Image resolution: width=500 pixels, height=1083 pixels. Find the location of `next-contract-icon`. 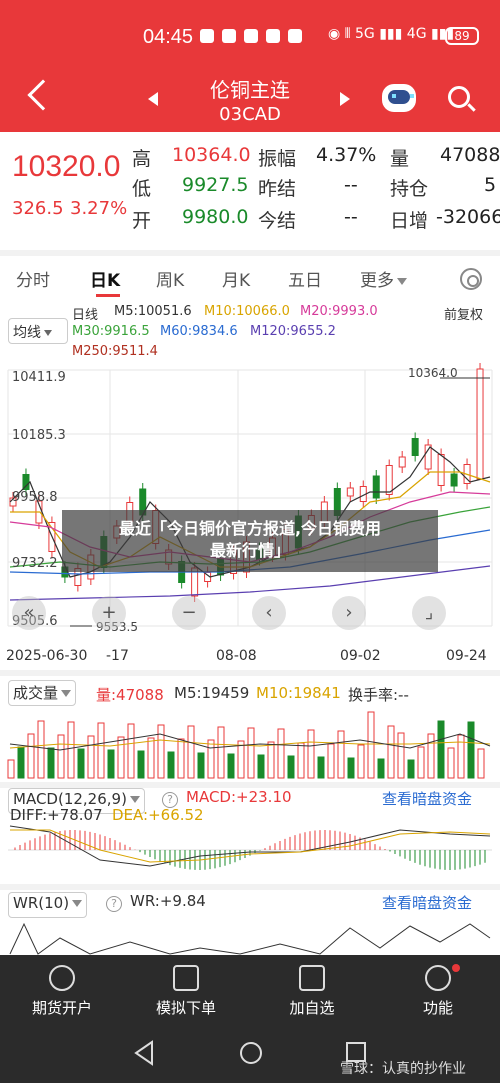

next-contract-icon is located at coordinates (345, 99).